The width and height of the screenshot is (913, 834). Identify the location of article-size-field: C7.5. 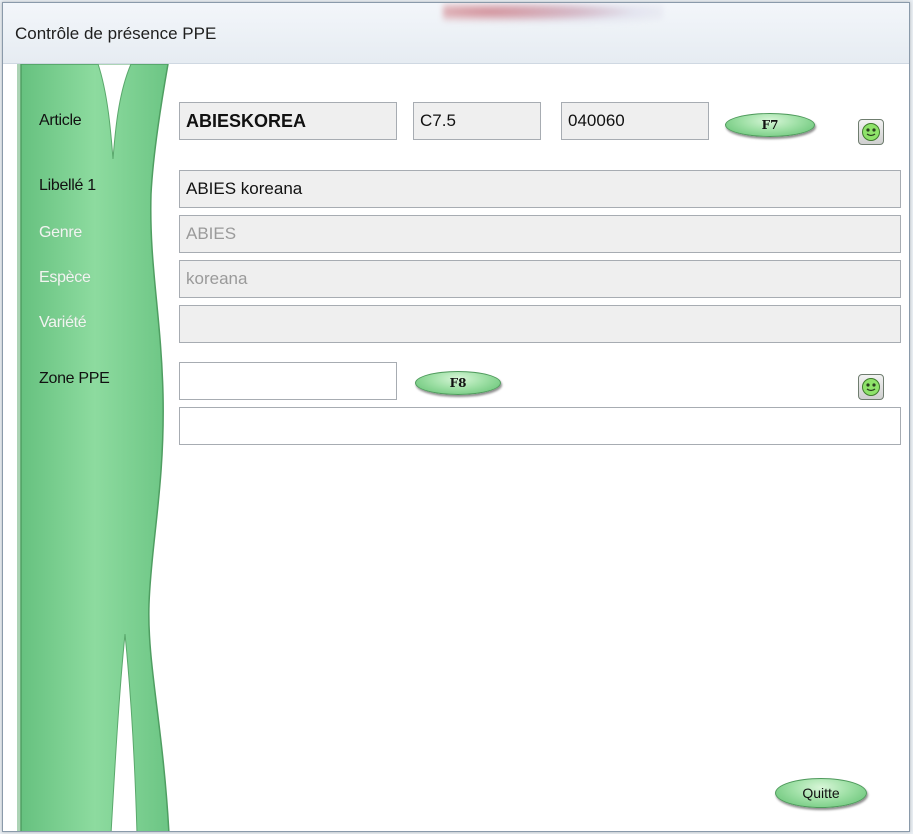
(477, 121).